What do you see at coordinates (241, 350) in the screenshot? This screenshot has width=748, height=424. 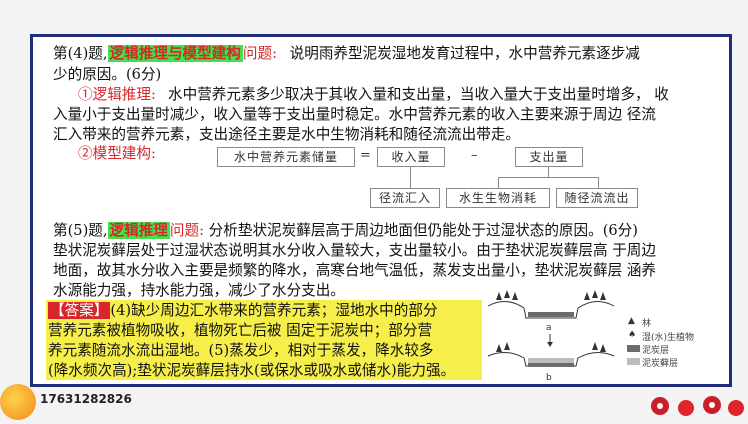 I see `answer-line3: 养元素随流水流出湿地。(5)蒸发少，相对于蒸发，降水较多` at bounding box center [241, 350].